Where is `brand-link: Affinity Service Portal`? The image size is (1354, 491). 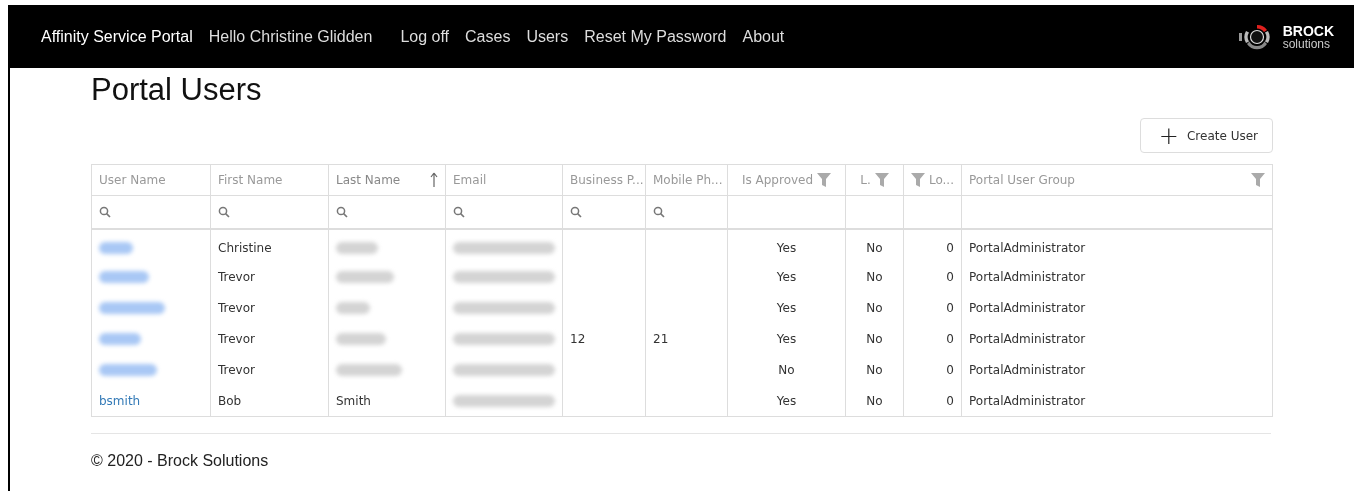 brand-link: Affinity Service Portal is located at coordinates (117, 36).